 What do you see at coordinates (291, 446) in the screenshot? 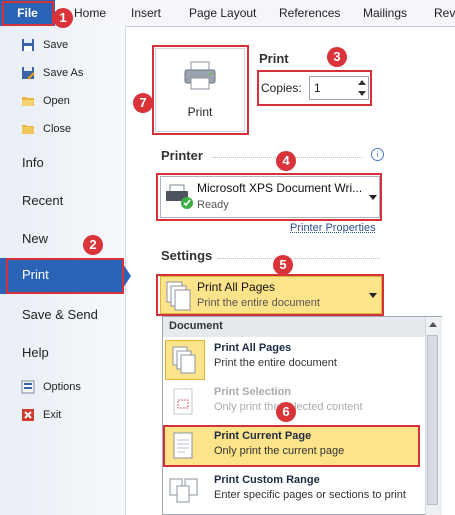
I see `callout-box-current-page` at bounding box center [291, 446].